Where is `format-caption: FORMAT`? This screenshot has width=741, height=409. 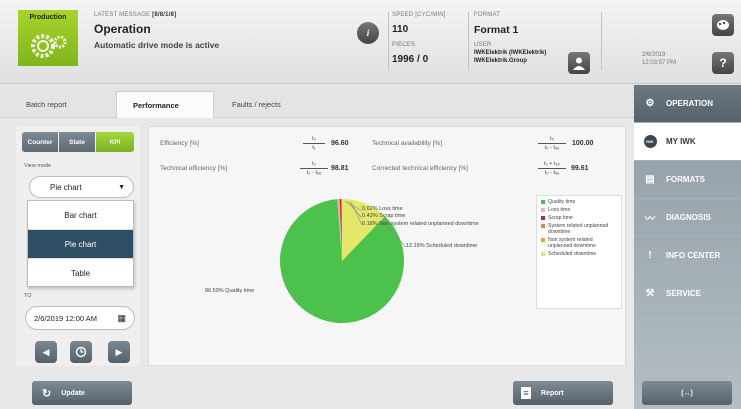 format-caption: FORMAT is located at coordinates (487, 15).